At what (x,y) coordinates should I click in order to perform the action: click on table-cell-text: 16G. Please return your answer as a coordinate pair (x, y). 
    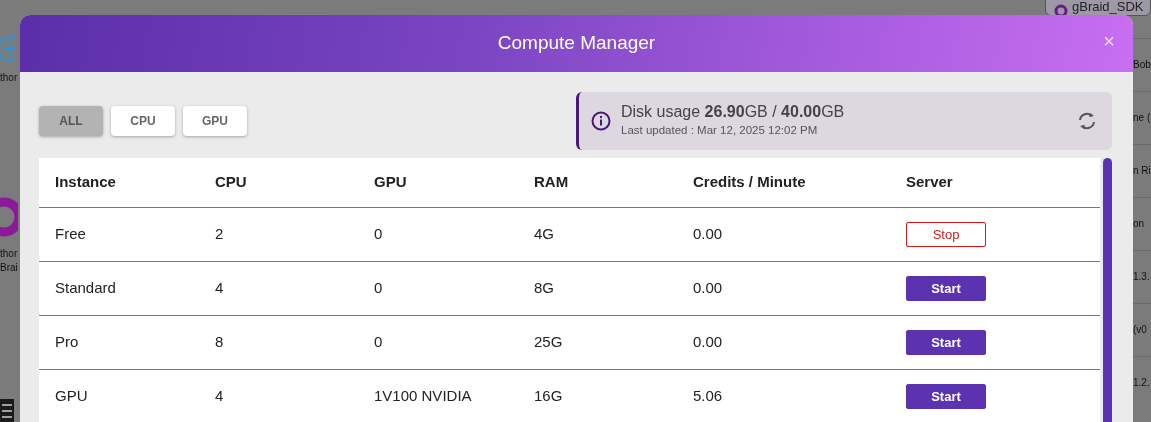
    Looking at the image, I should click on (549, 396).